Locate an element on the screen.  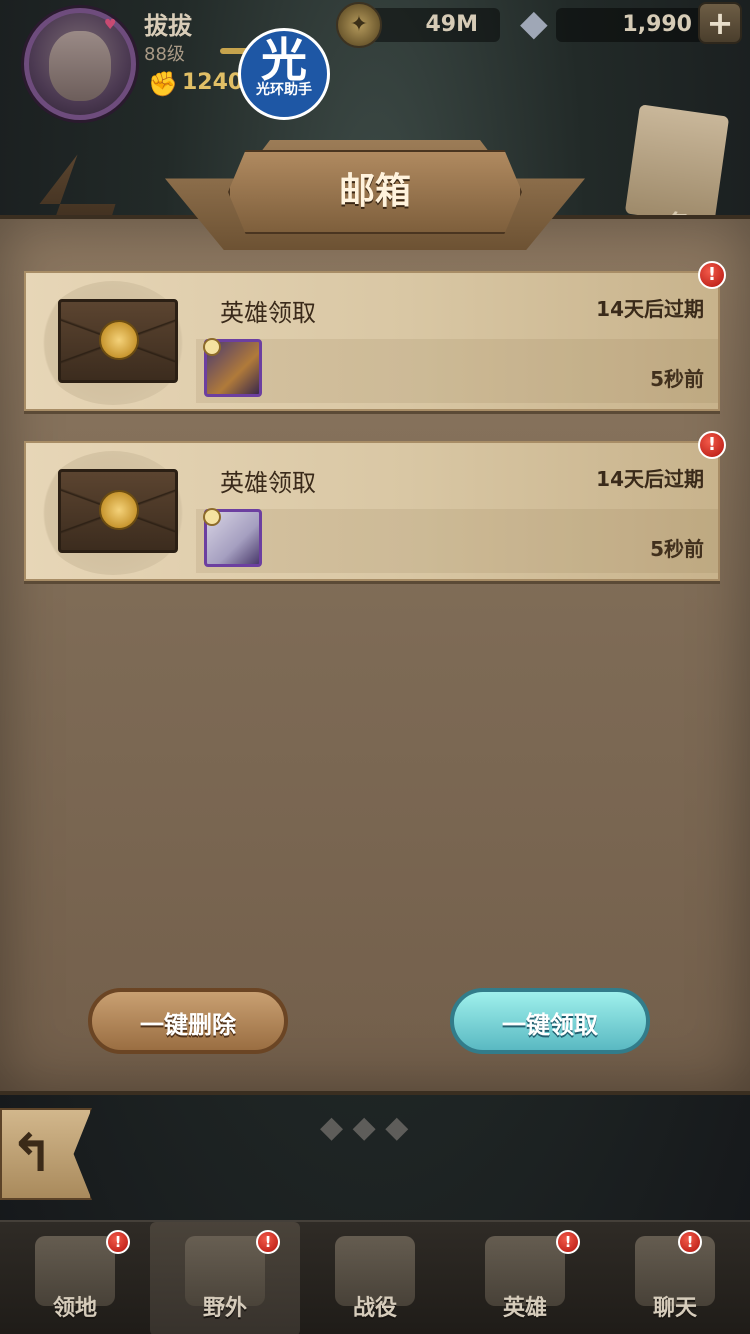
player-avatar: ♥ is located at coordinates (80, 64).